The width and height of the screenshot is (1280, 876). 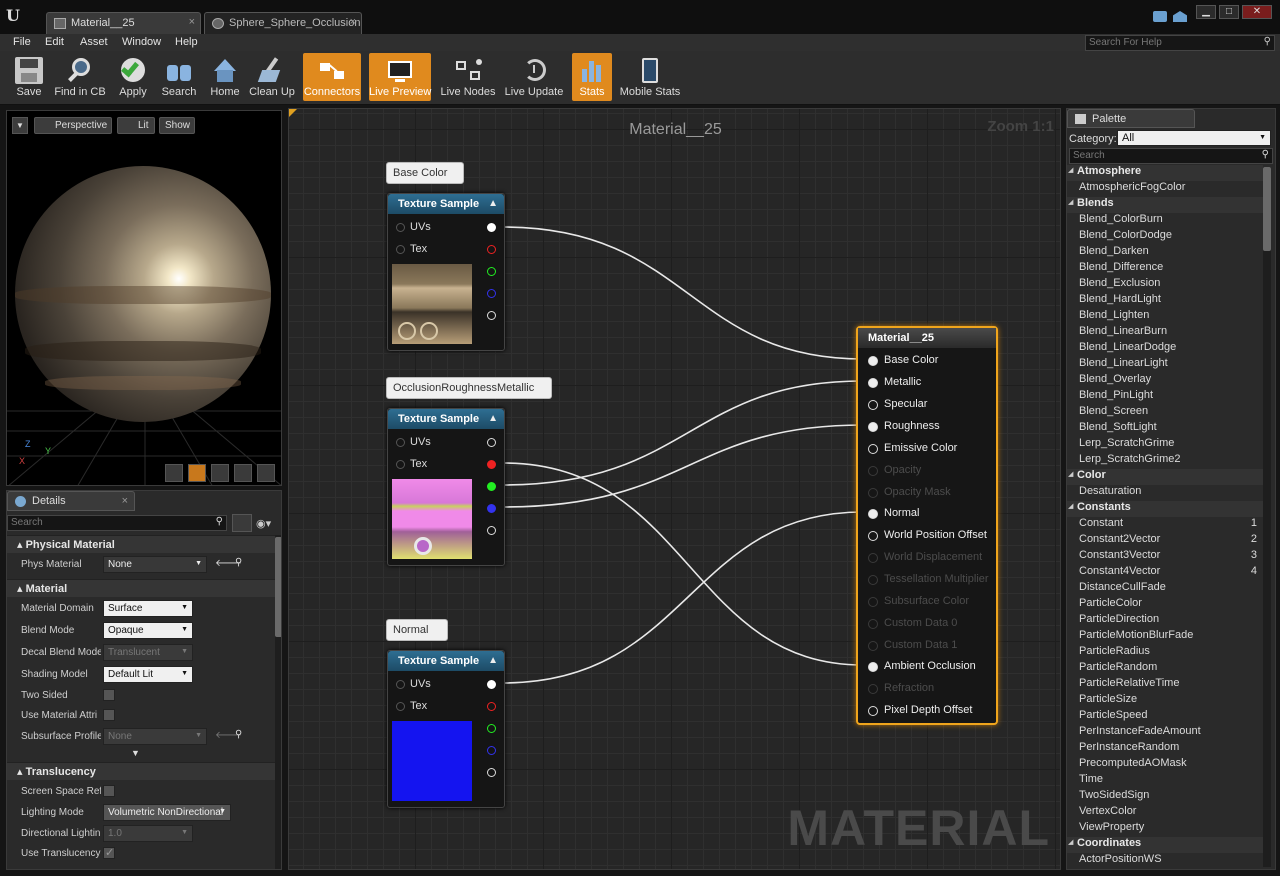 I want to click on save-button: Save, so click(x=29, y=77).